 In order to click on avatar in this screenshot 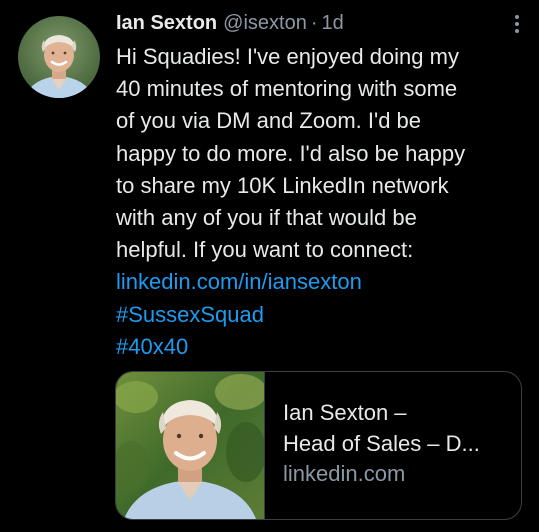, I will do `click(59, 57)`.